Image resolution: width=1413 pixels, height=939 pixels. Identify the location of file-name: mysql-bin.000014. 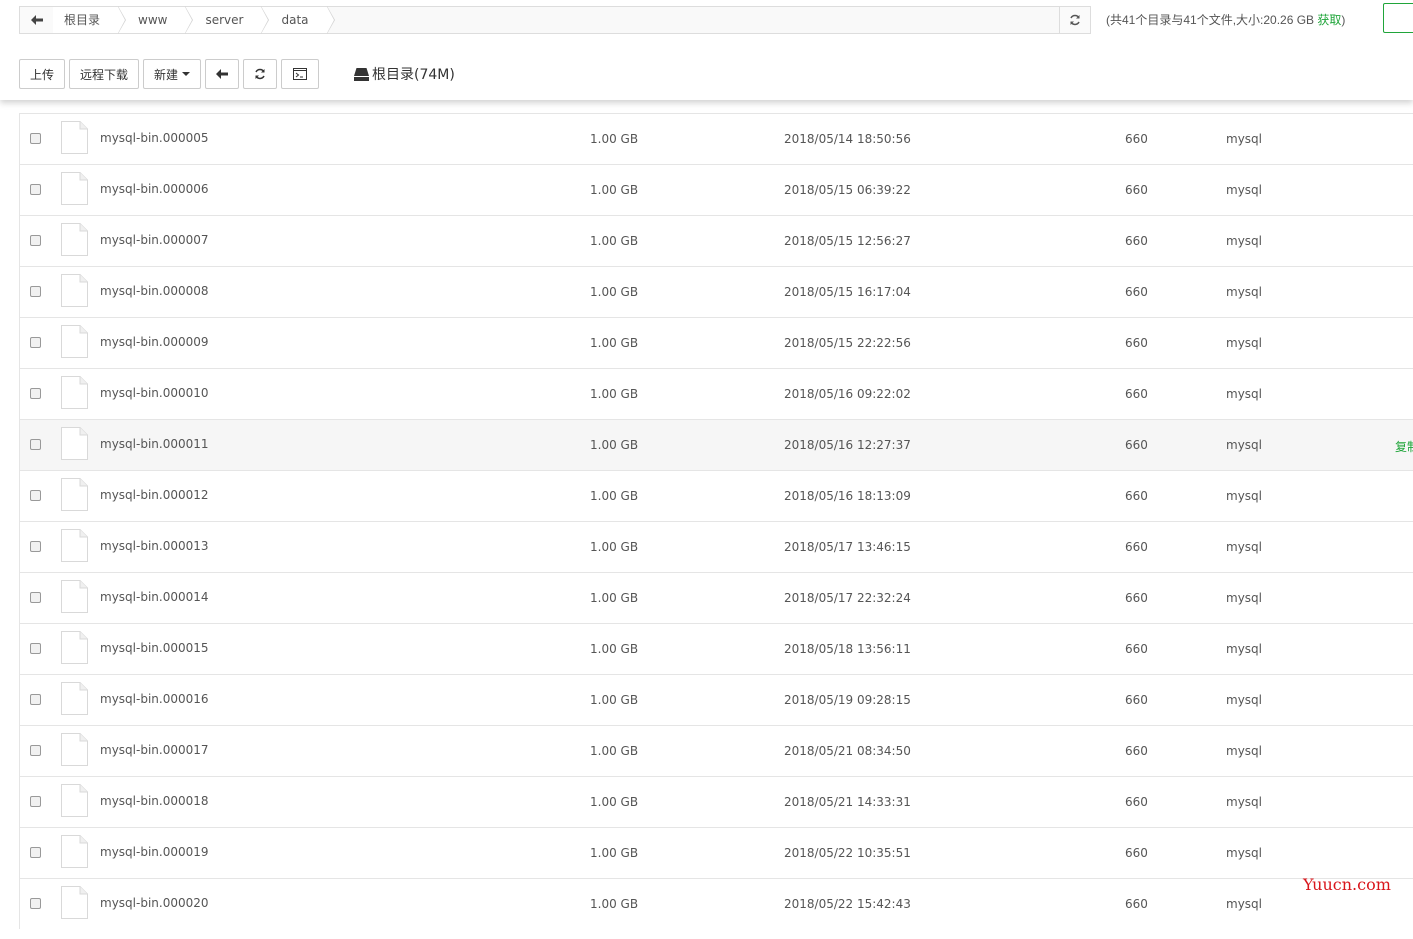
(154, 597).